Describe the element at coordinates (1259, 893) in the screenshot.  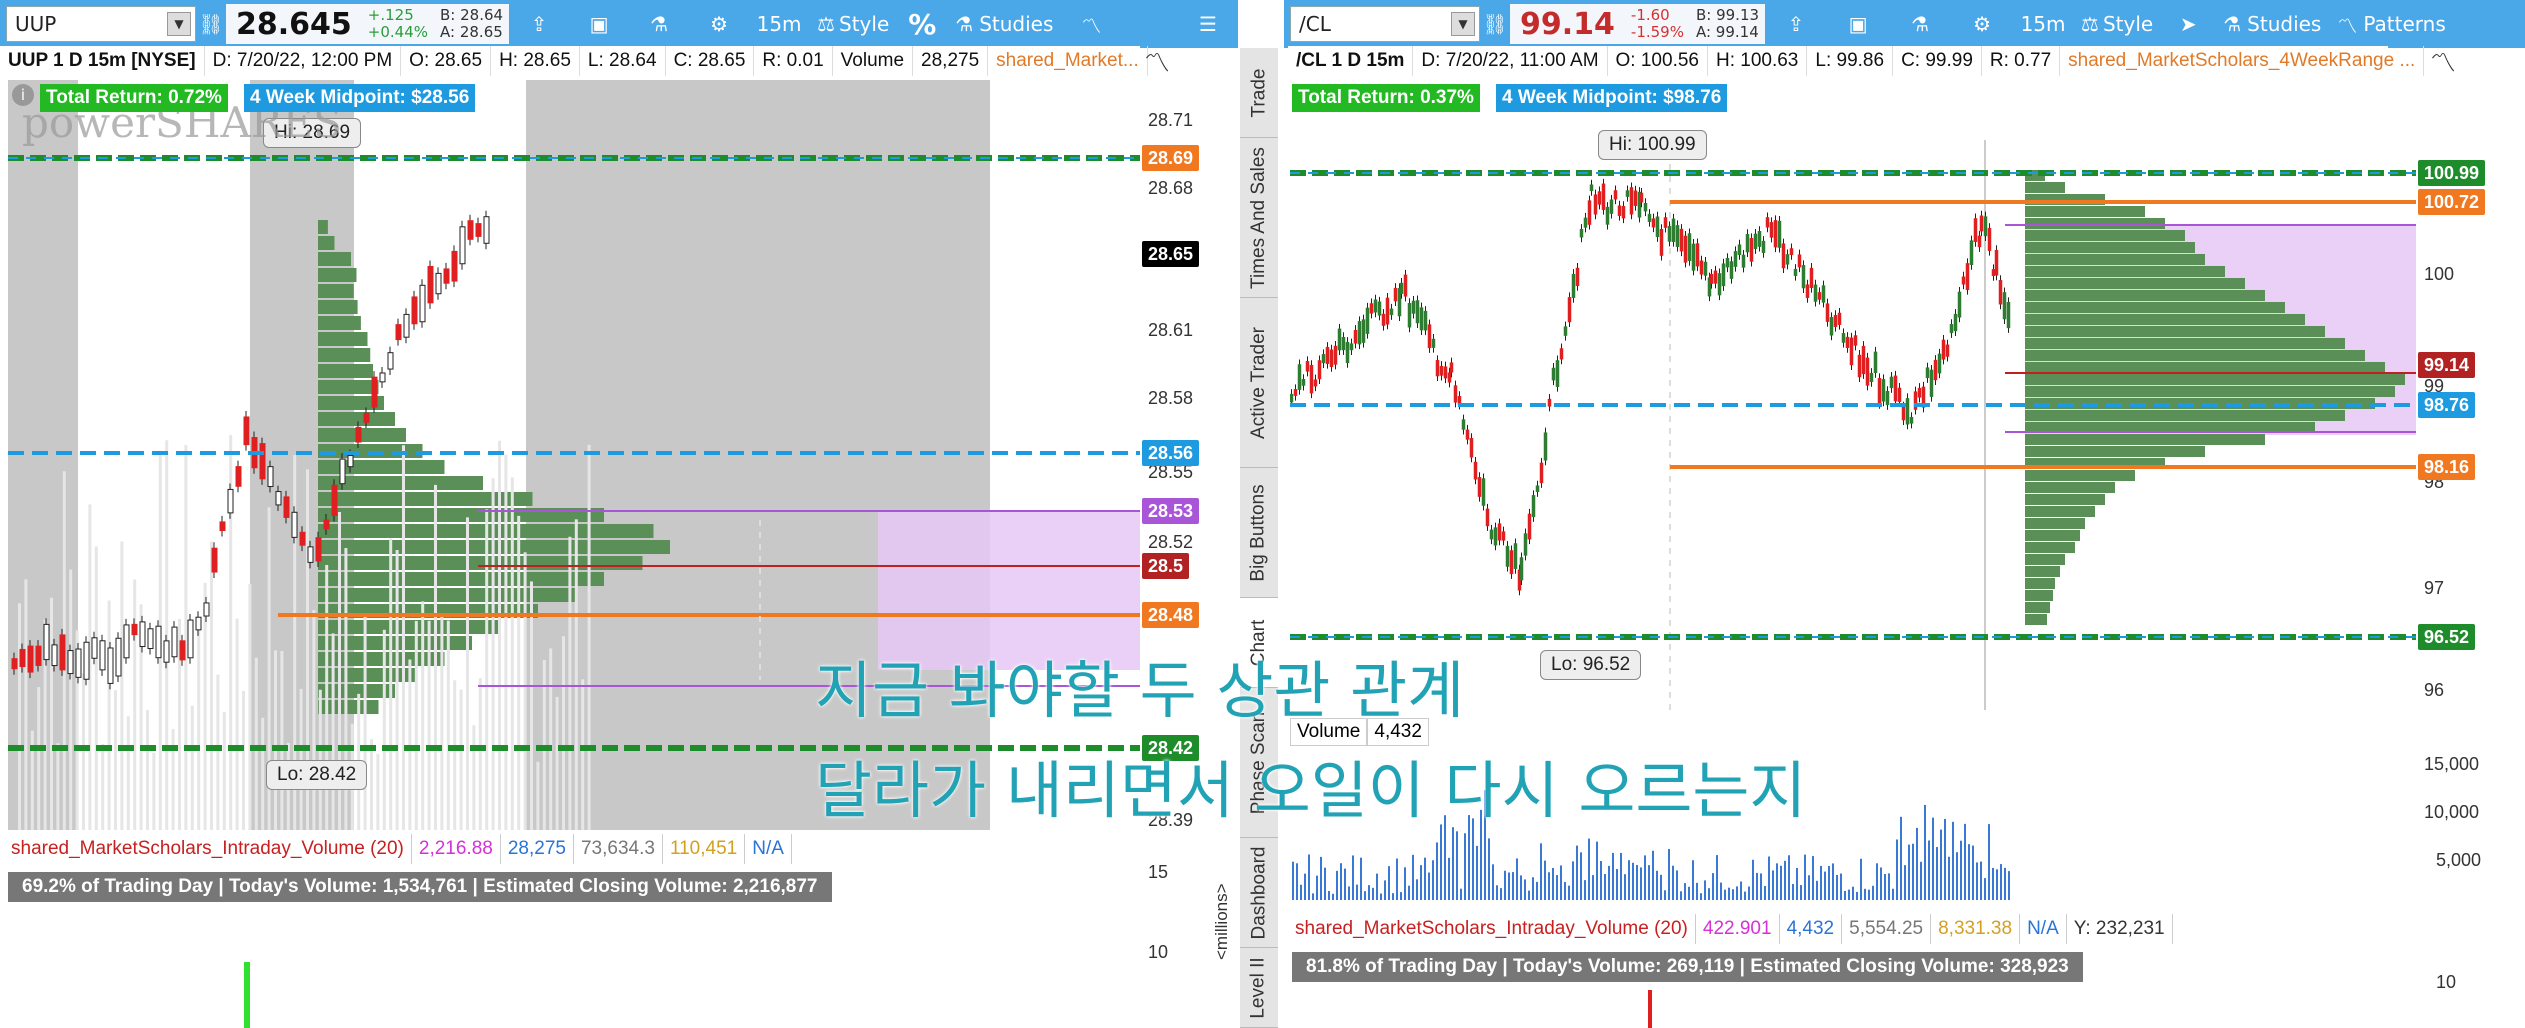
I see `tab-dashboard: Dashboard` at that location.